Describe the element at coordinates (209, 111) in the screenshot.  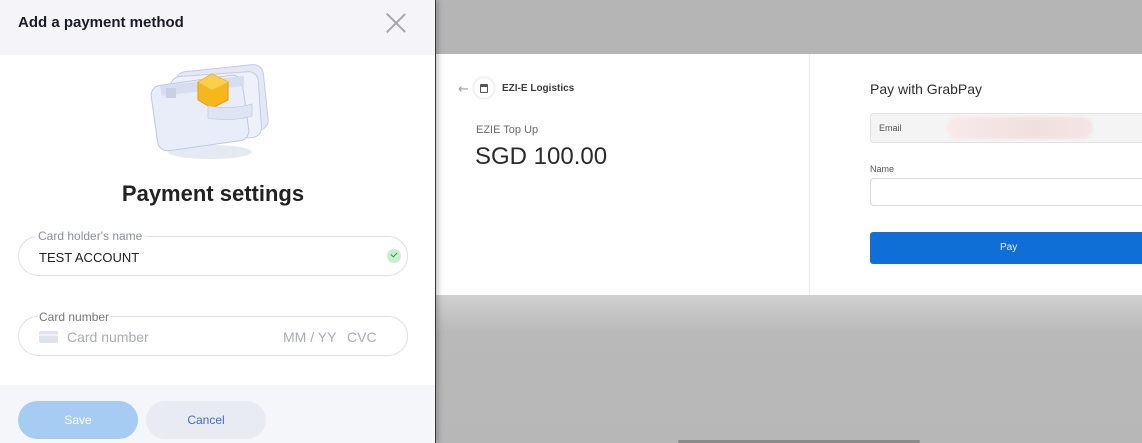
I see `card-stack-illustration` at that location.